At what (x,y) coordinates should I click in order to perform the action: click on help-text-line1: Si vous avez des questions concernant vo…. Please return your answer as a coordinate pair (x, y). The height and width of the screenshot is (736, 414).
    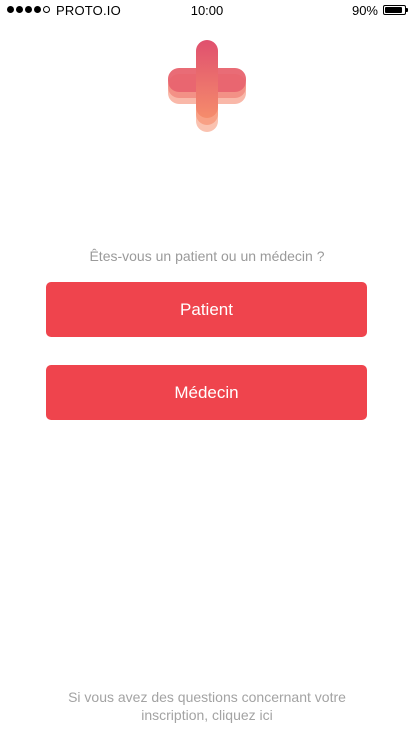
    Looking at the image, I should click on (207, 697).